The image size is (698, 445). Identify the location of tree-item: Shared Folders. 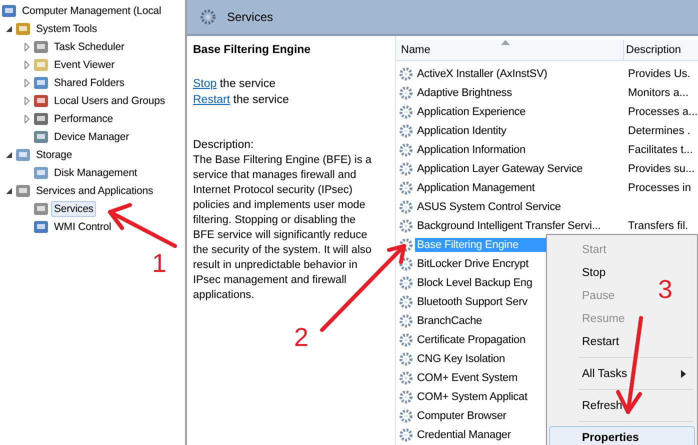
(89, 83).